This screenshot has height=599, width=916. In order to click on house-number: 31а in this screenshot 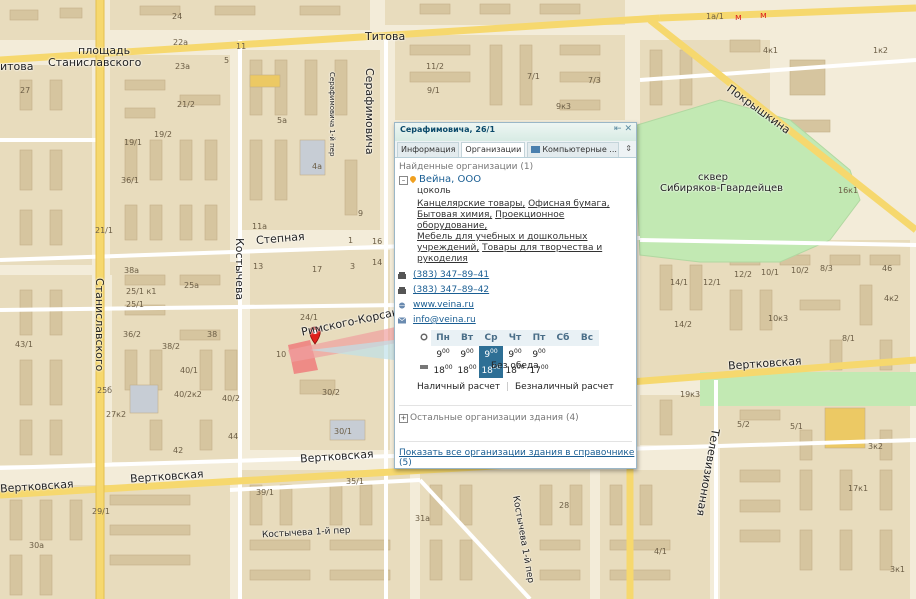, I will do `click(423, 518)`.